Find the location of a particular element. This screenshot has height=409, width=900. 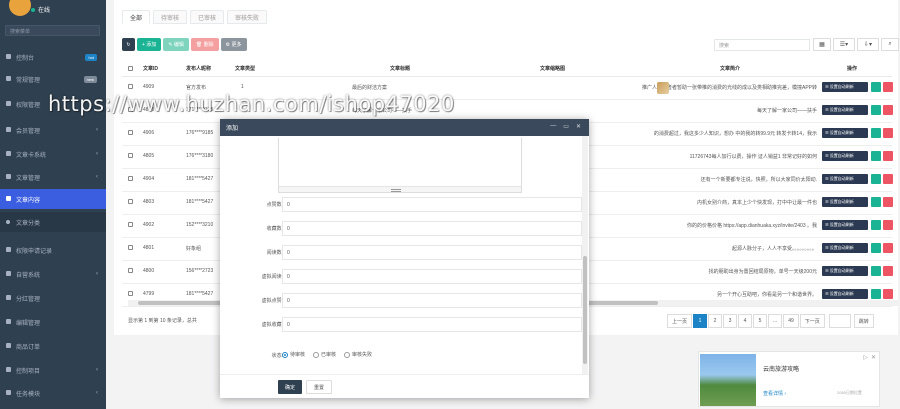

close-icon: ✕ is located at coordinates (578, 126).